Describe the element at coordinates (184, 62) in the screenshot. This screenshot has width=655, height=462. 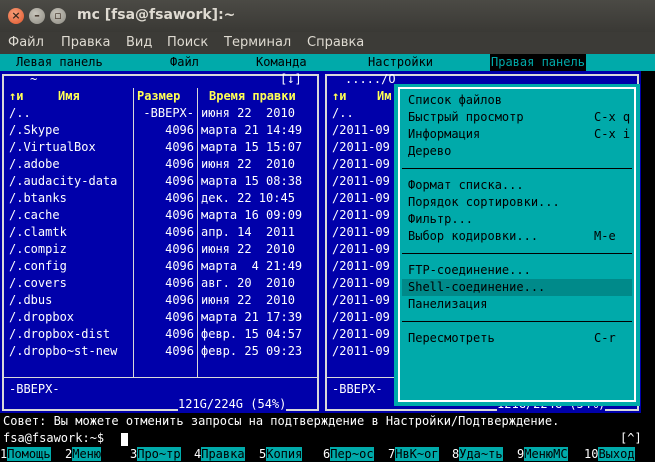
I see `mc-menu-file: Файл` at that location.